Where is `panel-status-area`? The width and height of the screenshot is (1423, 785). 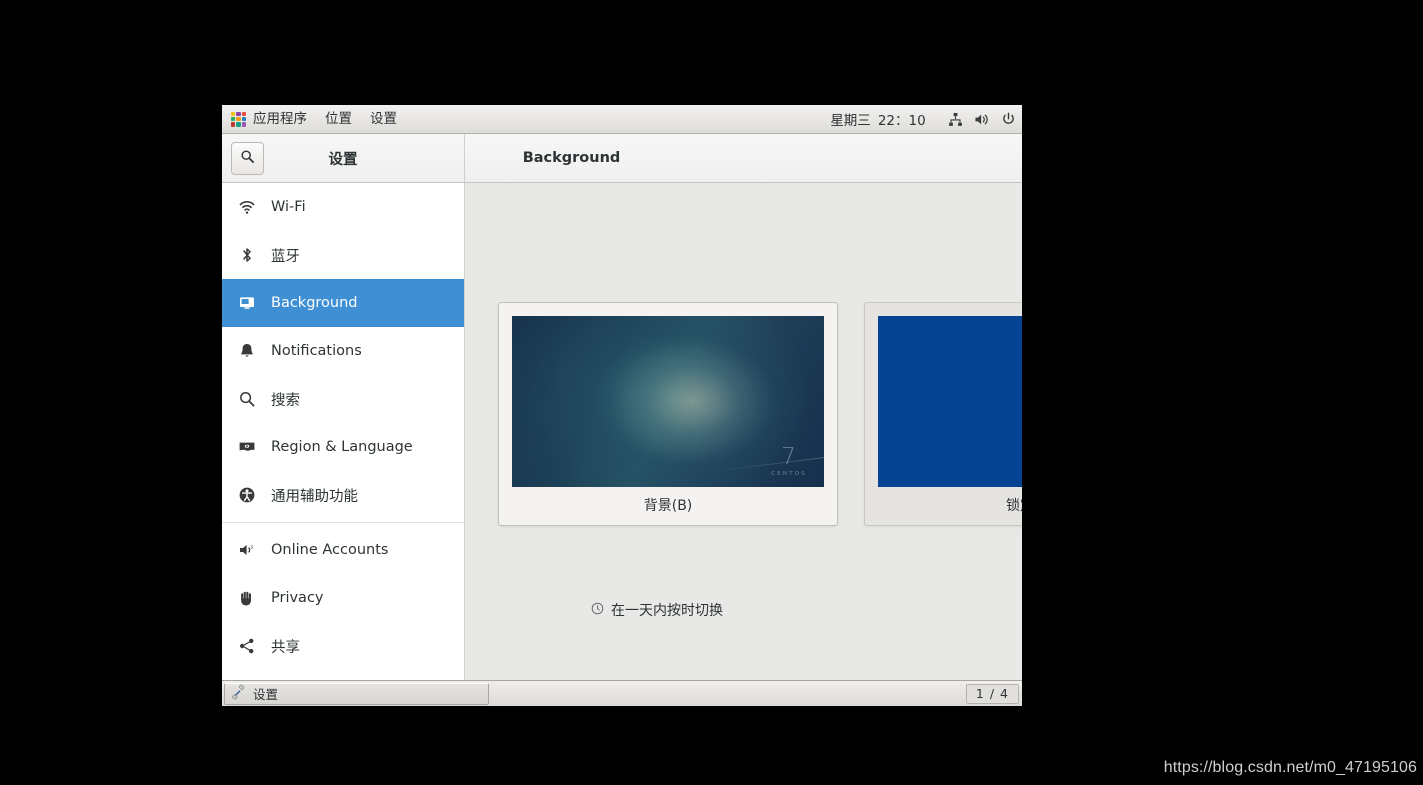
panel-status-area is located at coordinates (982, 119).